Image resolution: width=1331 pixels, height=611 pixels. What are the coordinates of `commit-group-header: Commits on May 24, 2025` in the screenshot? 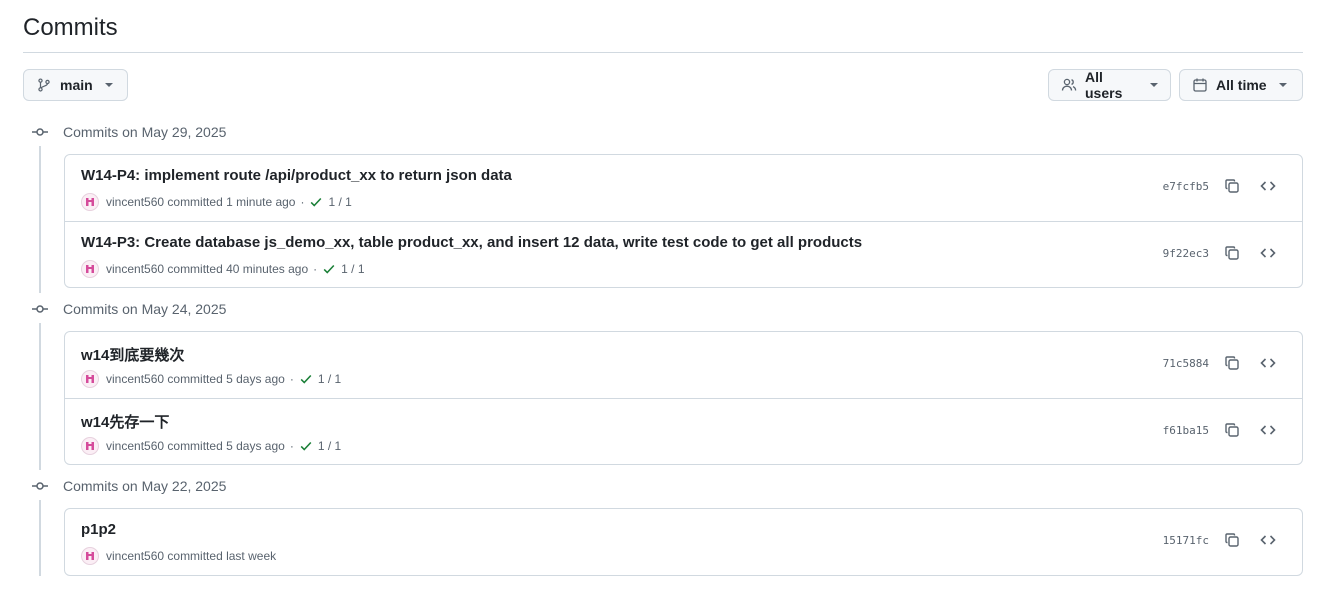 It's located at (124, 309).